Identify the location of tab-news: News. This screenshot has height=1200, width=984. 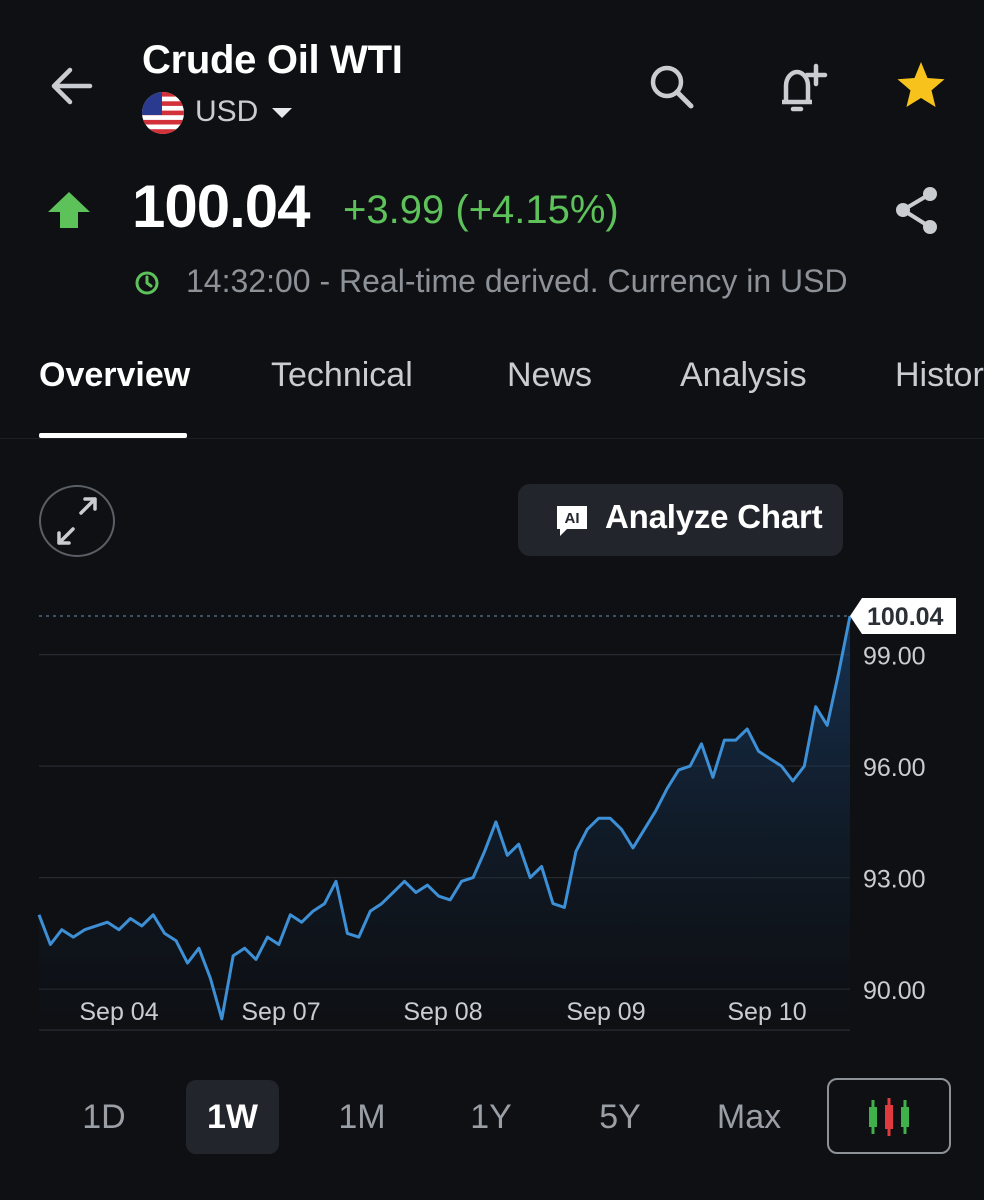
(549, 375).